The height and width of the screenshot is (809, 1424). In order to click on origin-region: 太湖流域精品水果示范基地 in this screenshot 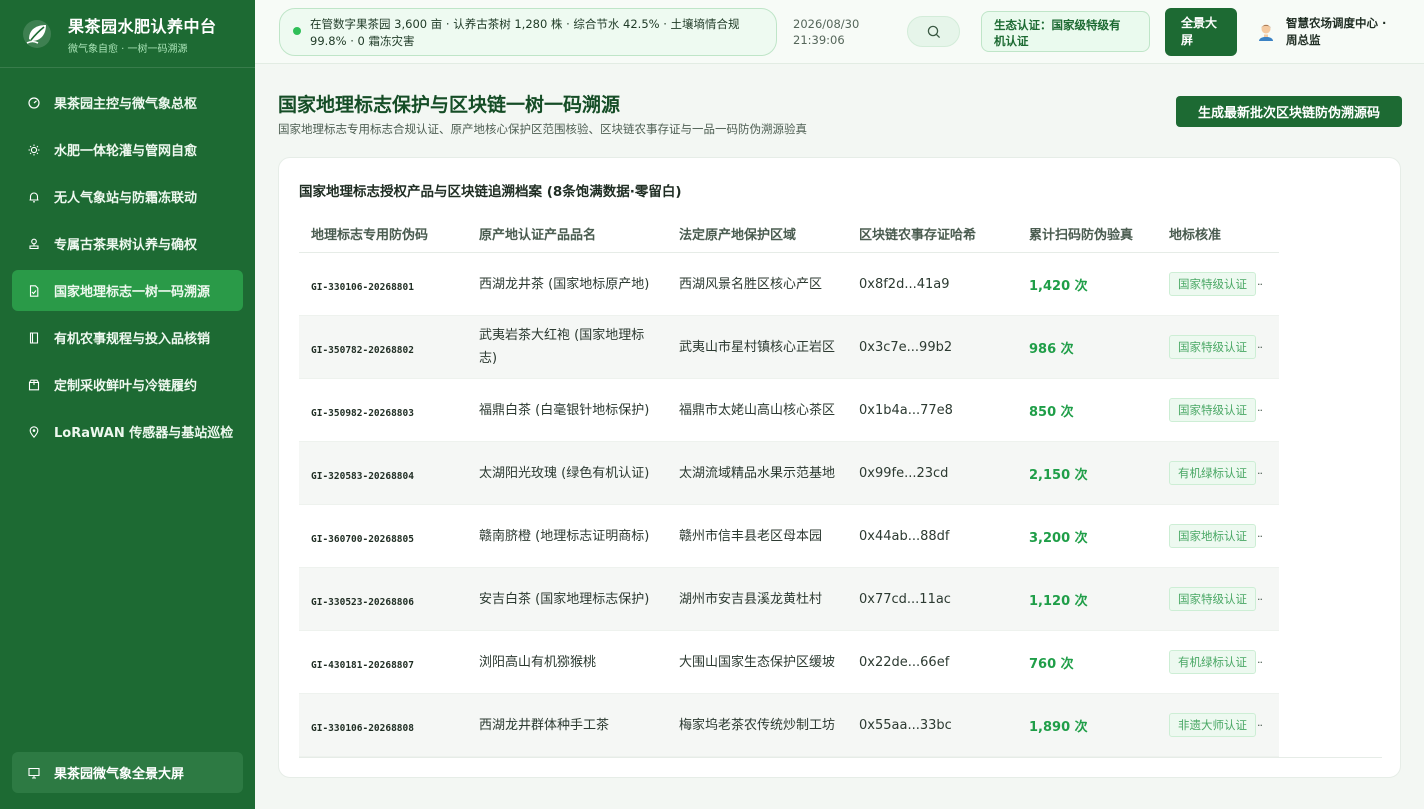, I will do `click(757, 473)`.